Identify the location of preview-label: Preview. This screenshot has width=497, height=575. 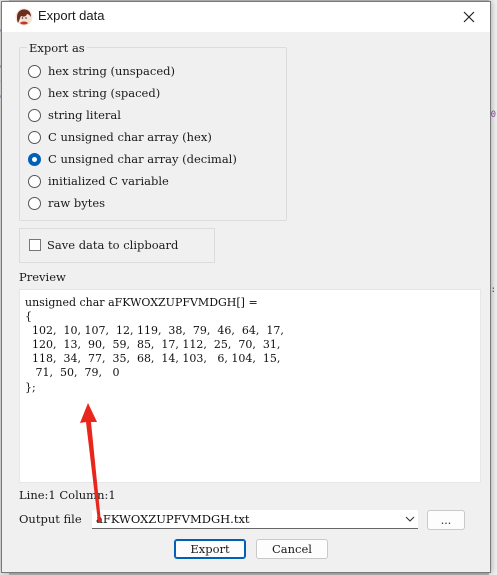
(42, 277).